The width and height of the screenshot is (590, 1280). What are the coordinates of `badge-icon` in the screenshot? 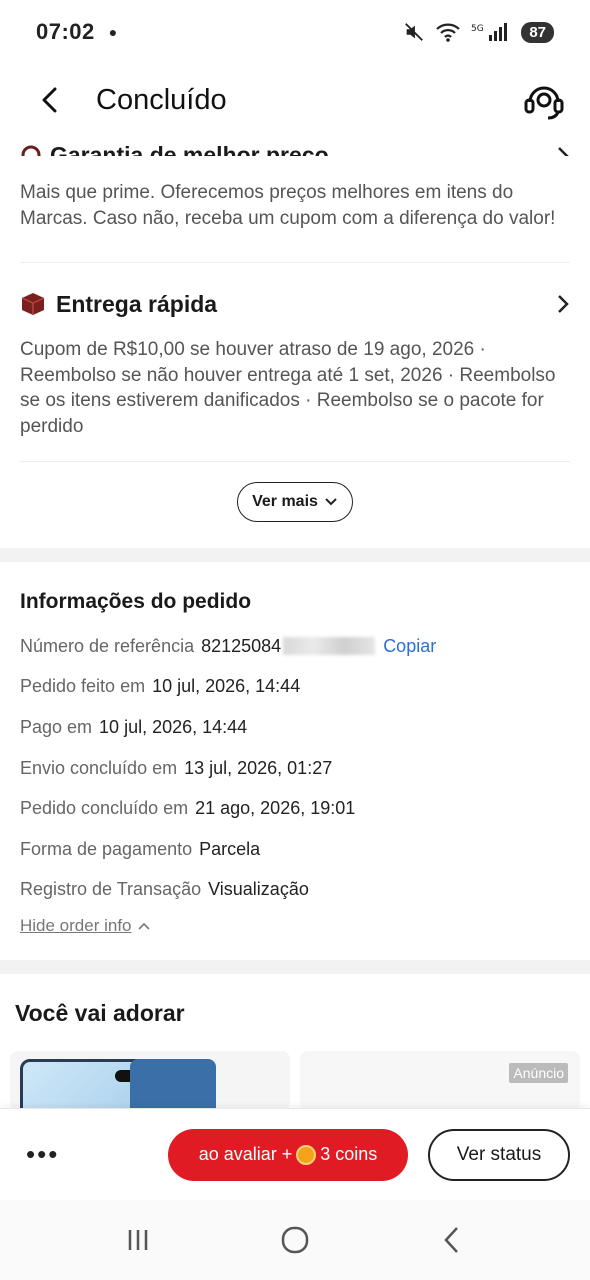 It's located at (31, 150).